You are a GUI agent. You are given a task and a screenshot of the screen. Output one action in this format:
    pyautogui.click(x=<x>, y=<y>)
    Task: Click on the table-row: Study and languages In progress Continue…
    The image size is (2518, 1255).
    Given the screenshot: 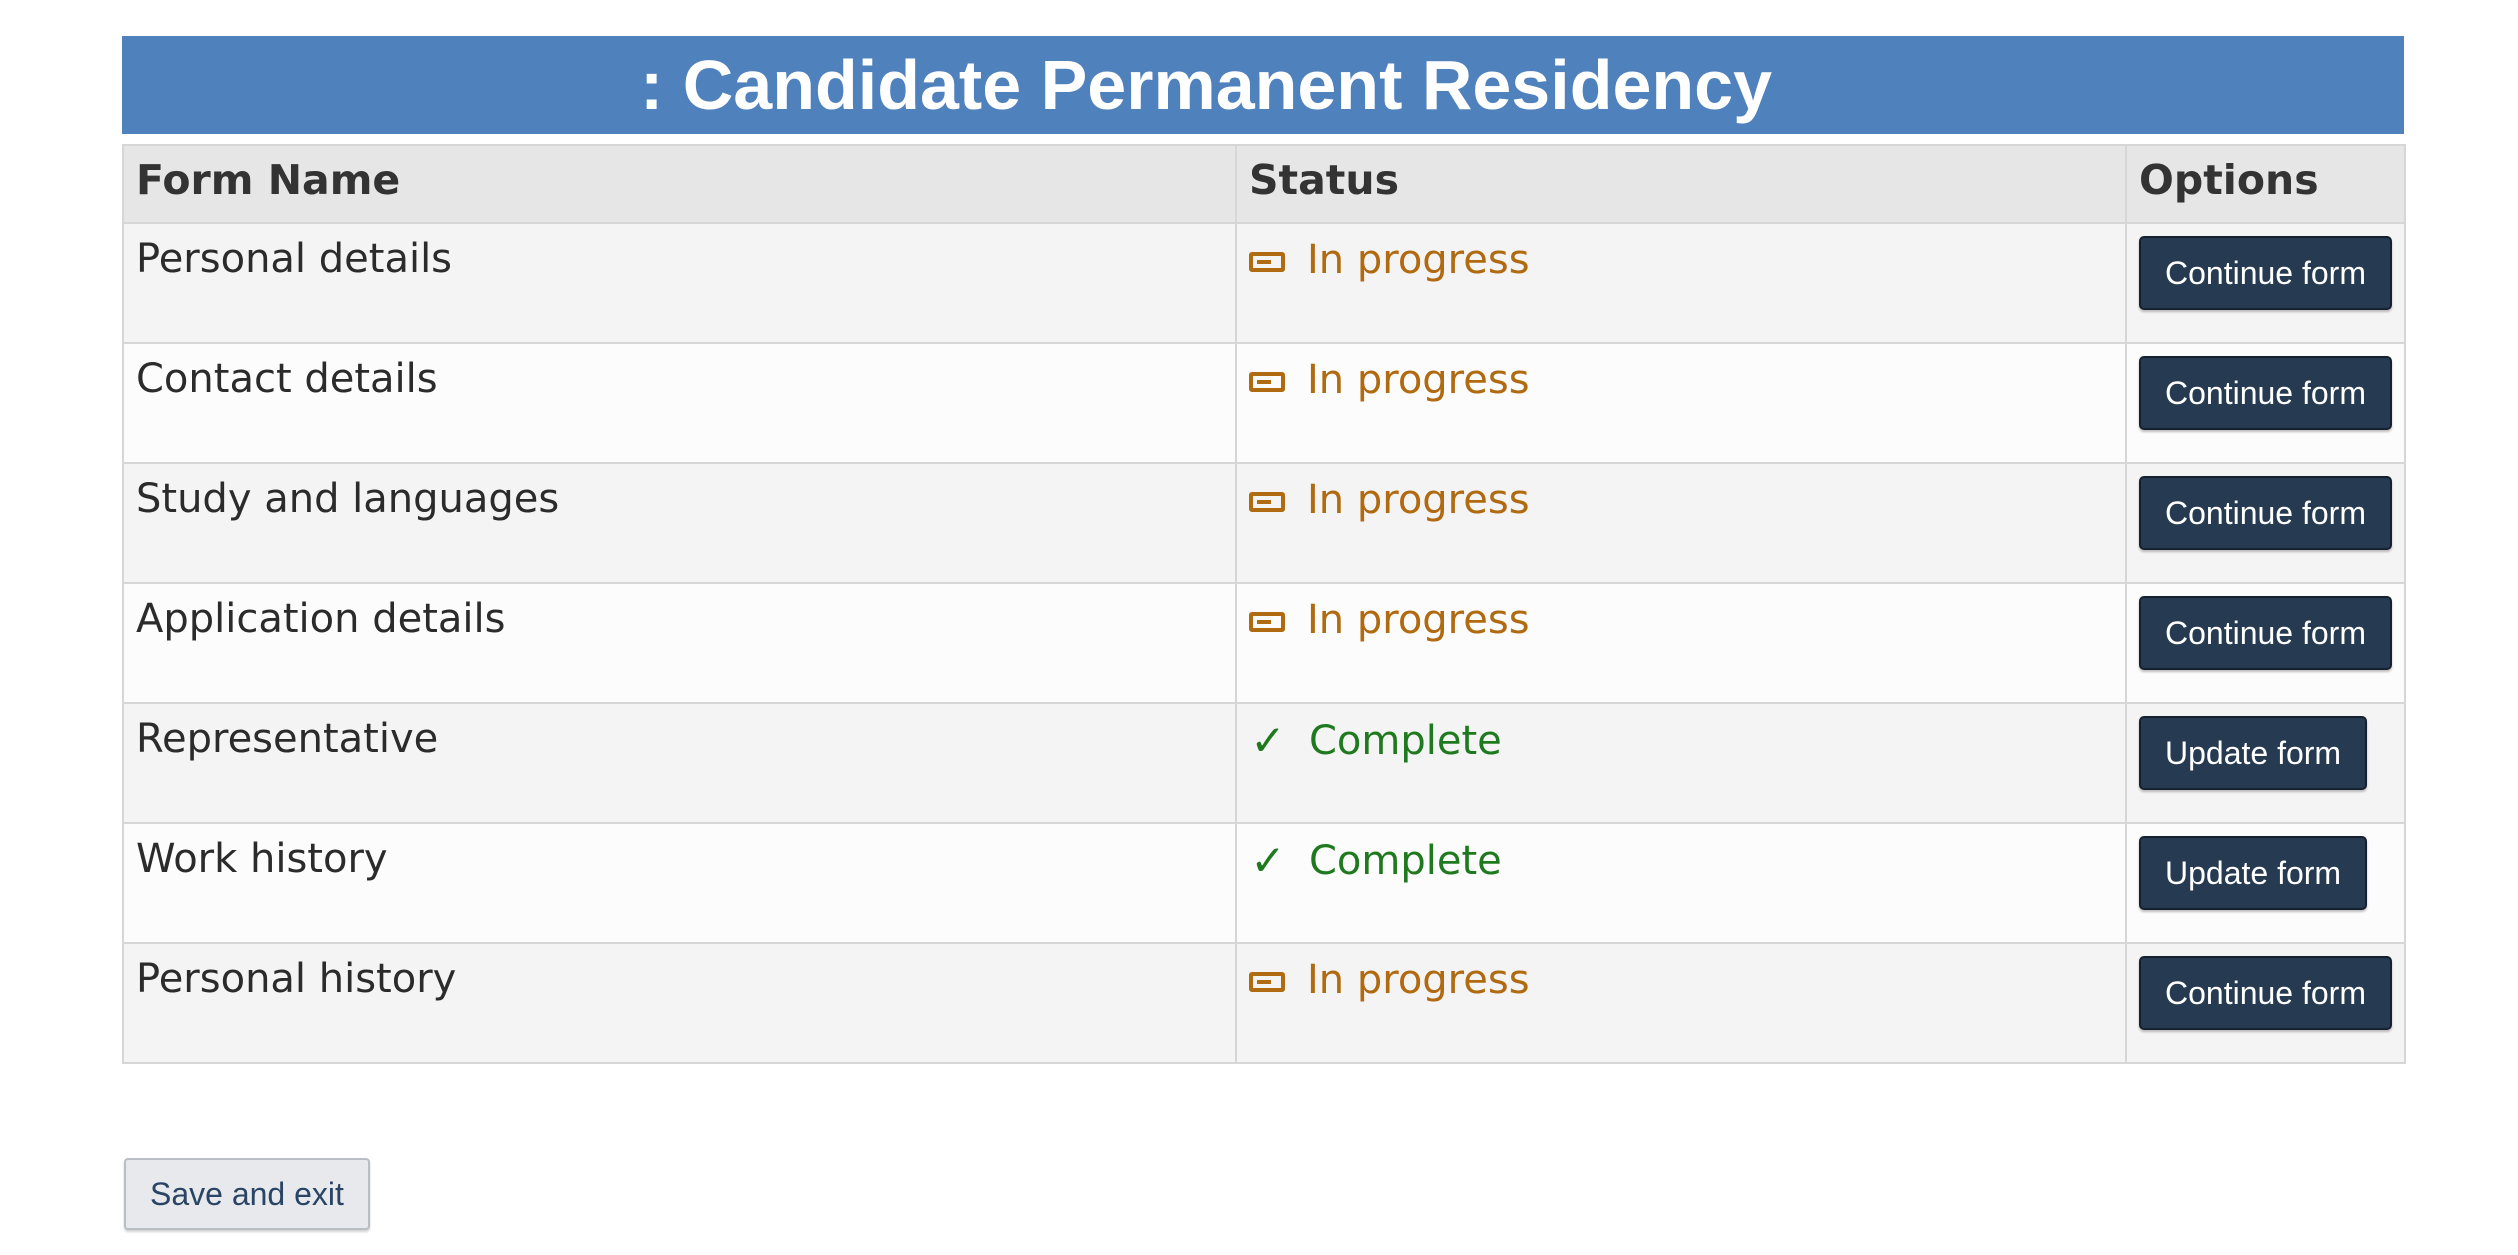 What is the action you would take?
    pyautogui.click(x=1264, y=523)
    